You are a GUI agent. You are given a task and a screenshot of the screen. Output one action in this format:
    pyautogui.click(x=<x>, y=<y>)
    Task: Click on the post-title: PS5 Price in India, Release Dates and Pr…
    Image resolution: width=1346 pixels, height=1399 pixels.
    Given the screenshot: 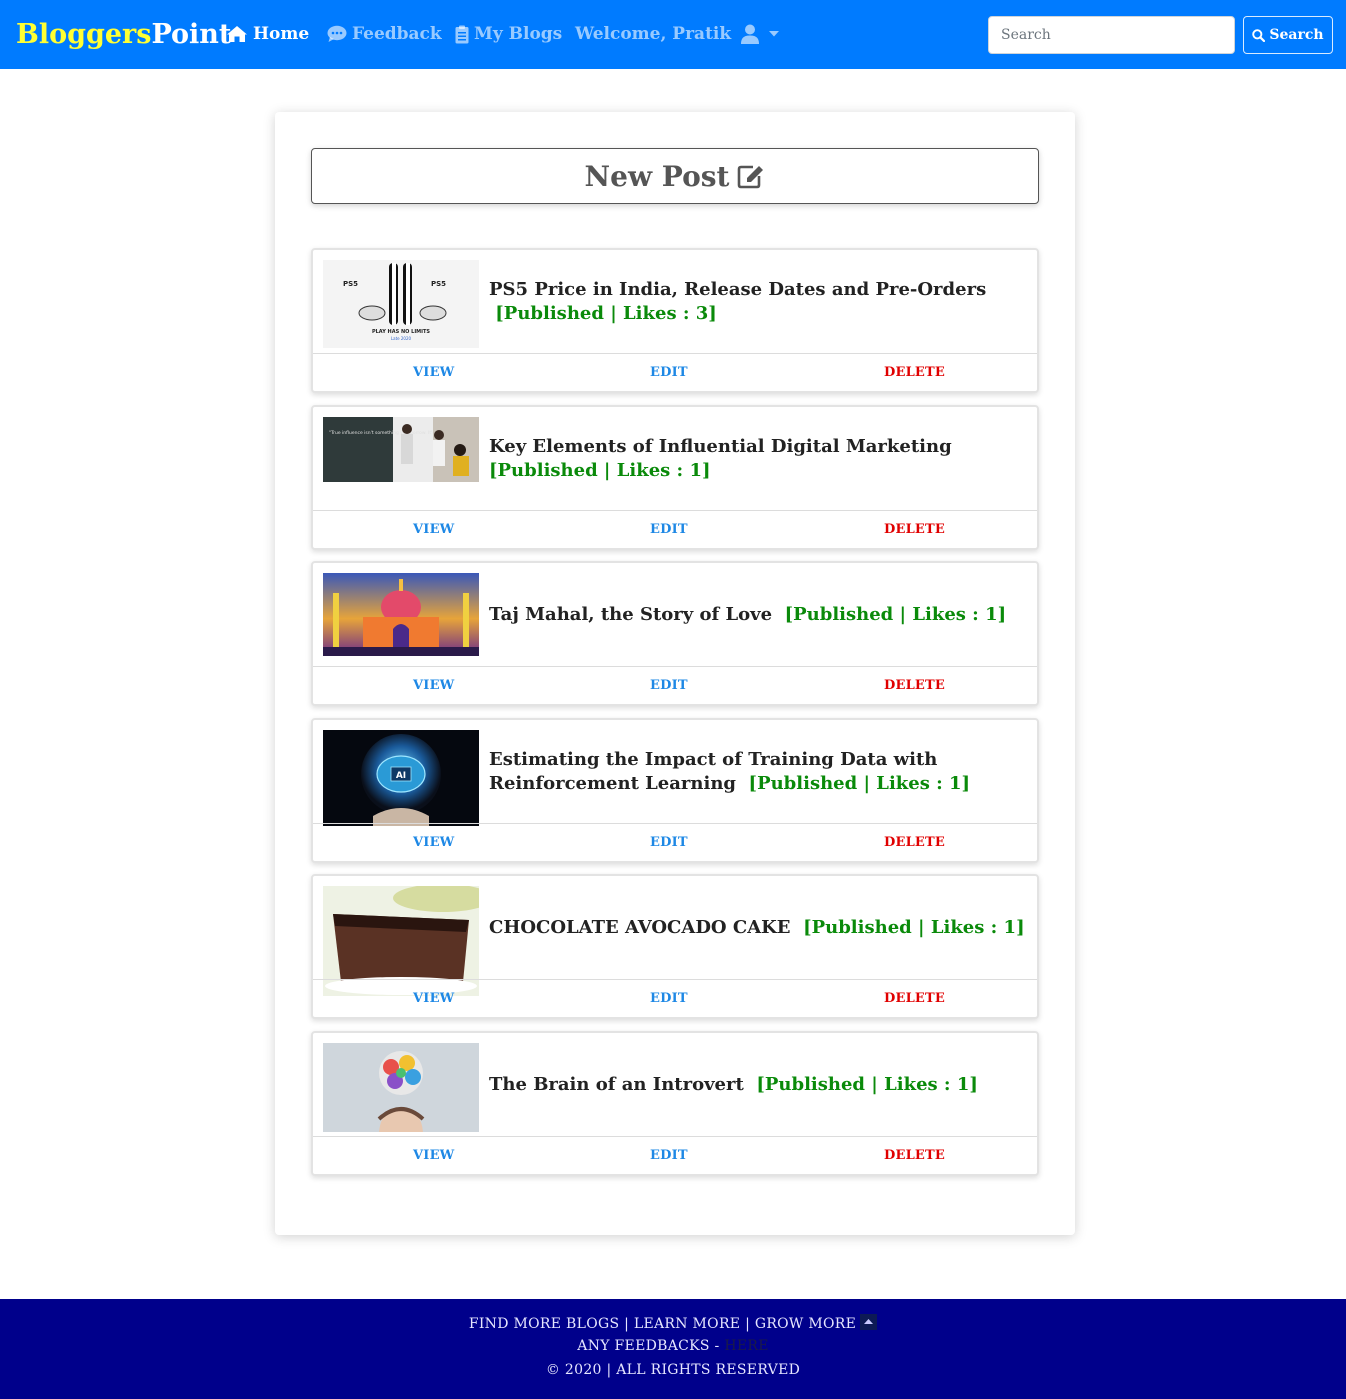 What is the action you would take?
    pyautogui.click(x=738, y=289)
    